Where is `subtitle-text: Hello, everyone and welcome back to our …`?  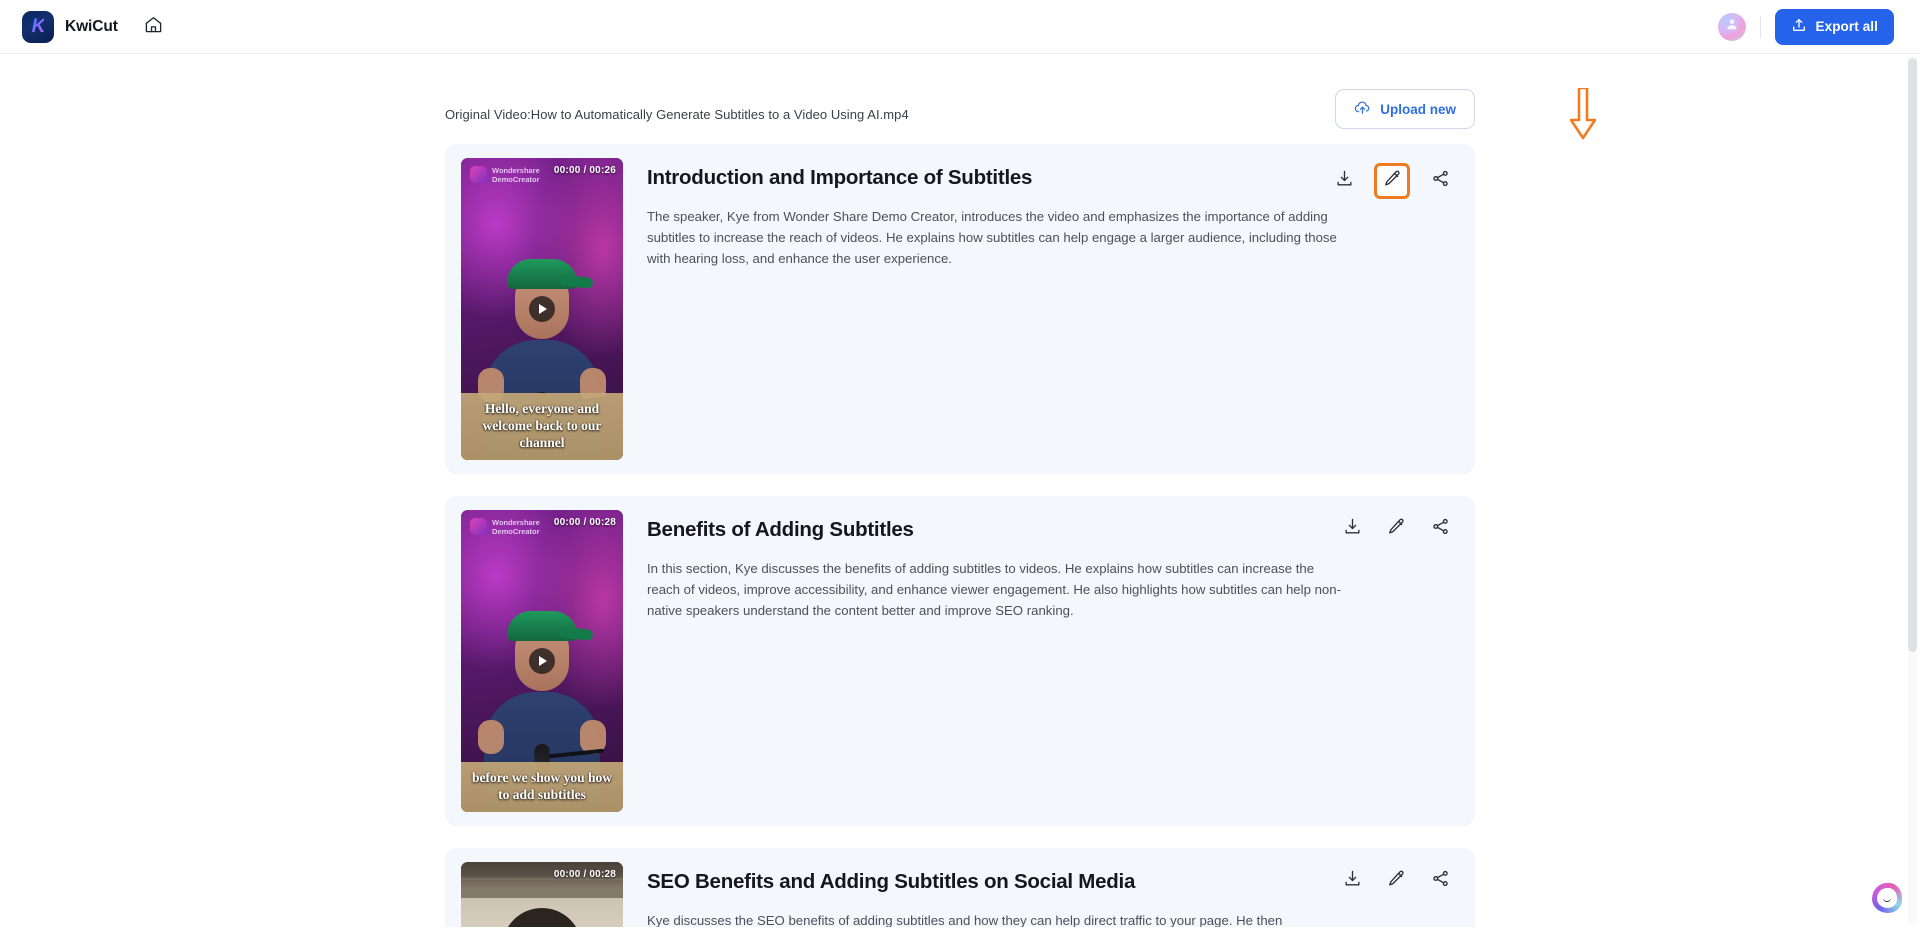
subtitle-text: Hello, everyone and welcome back to our … is located at coordinates (542, 425).